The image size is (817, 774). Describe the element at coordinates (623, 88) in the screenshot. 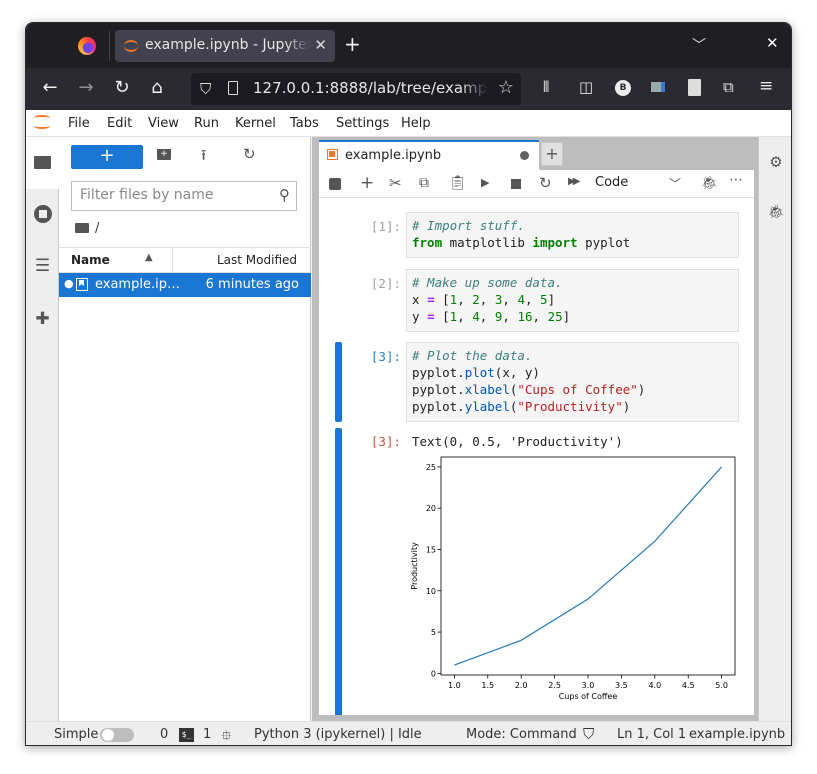

I see `b-extension-icon: B` at that location.